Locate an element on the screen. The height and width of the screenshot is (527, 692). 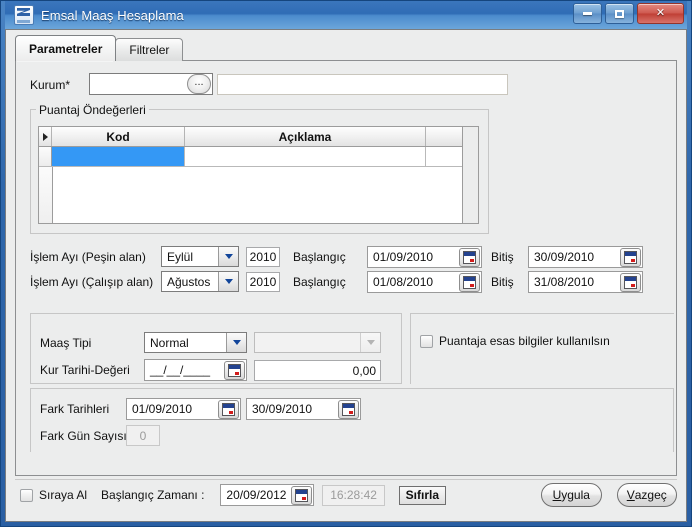
fark-start-date: 01/09/2010 is located at coordinates (183, 409).